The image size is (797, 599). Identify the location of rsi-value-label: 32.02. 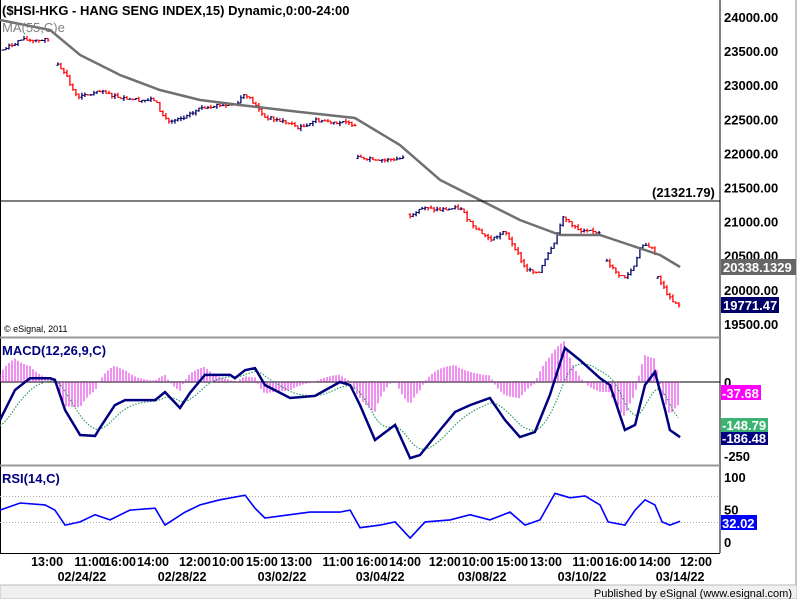
(738, 523).